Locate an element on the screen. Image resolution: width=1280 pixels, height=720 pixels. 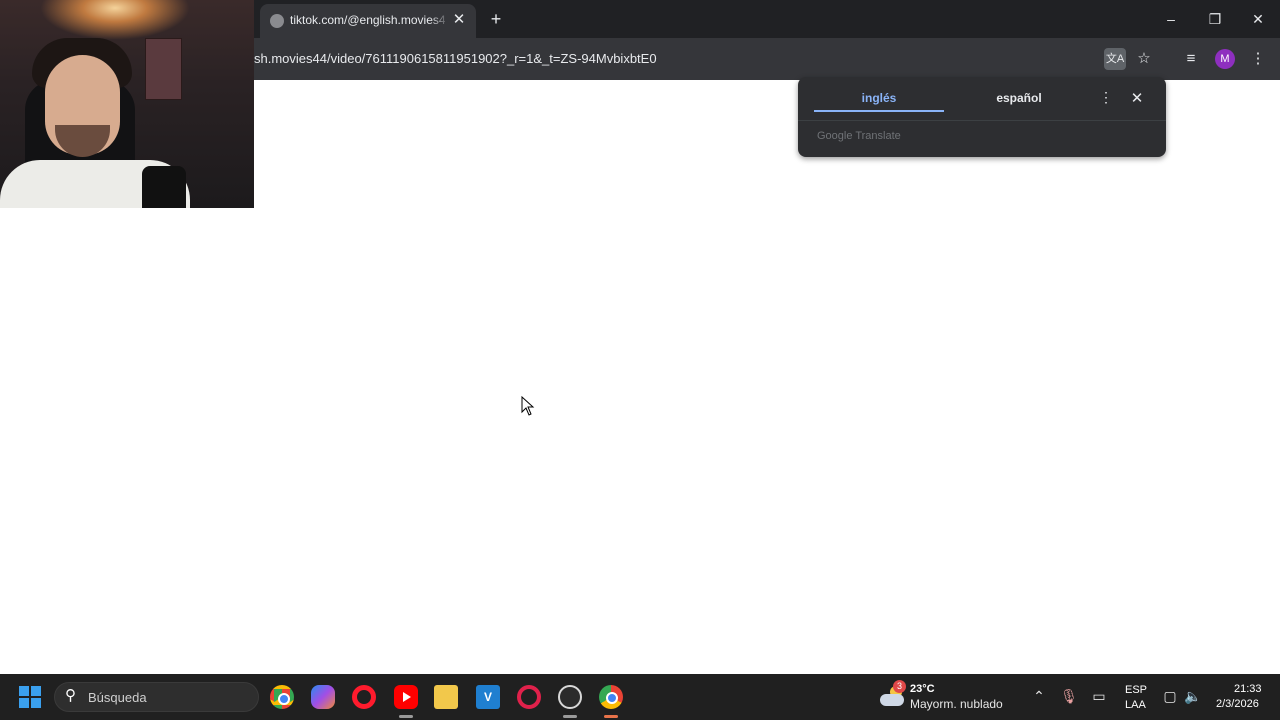
microphone-icon: 🎙 is located at coordinates (1069, 696).